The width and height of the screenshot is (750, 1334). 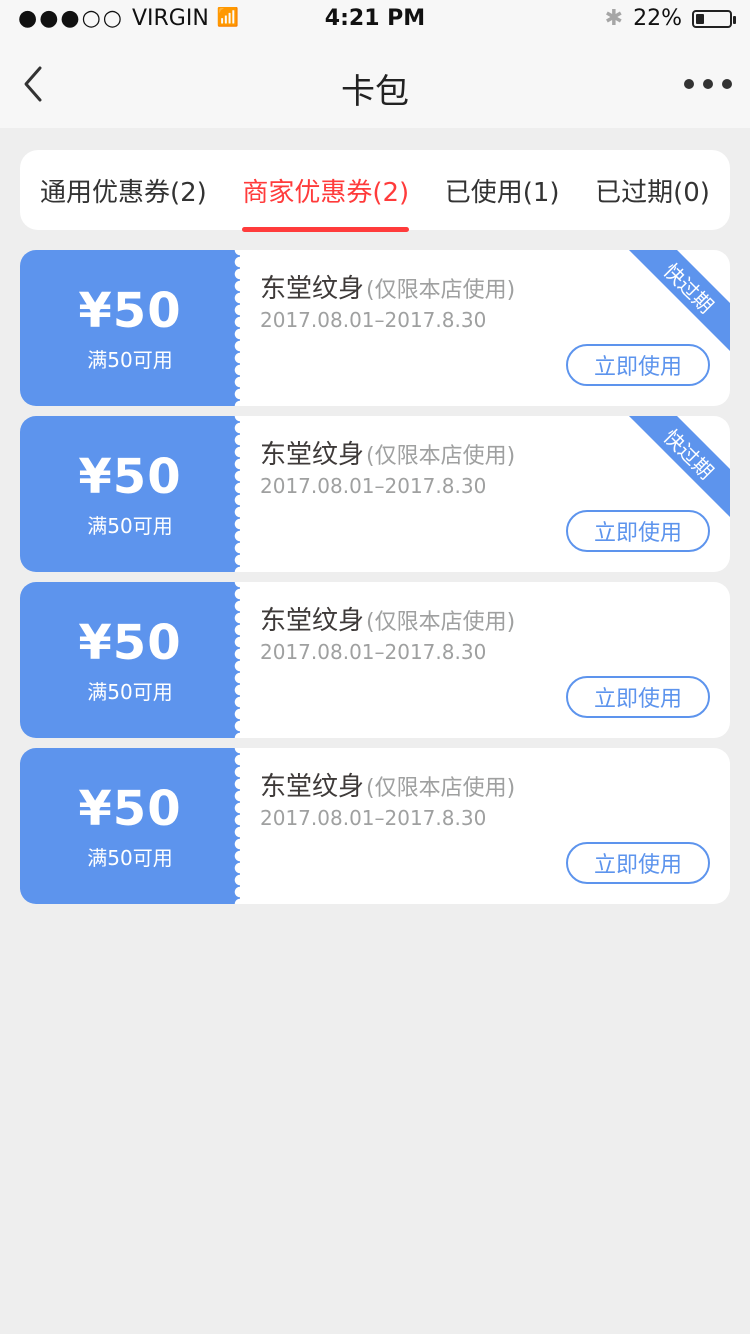 I want to click on tab-label: 通用优惠券(2), so click(x=123, y=192).